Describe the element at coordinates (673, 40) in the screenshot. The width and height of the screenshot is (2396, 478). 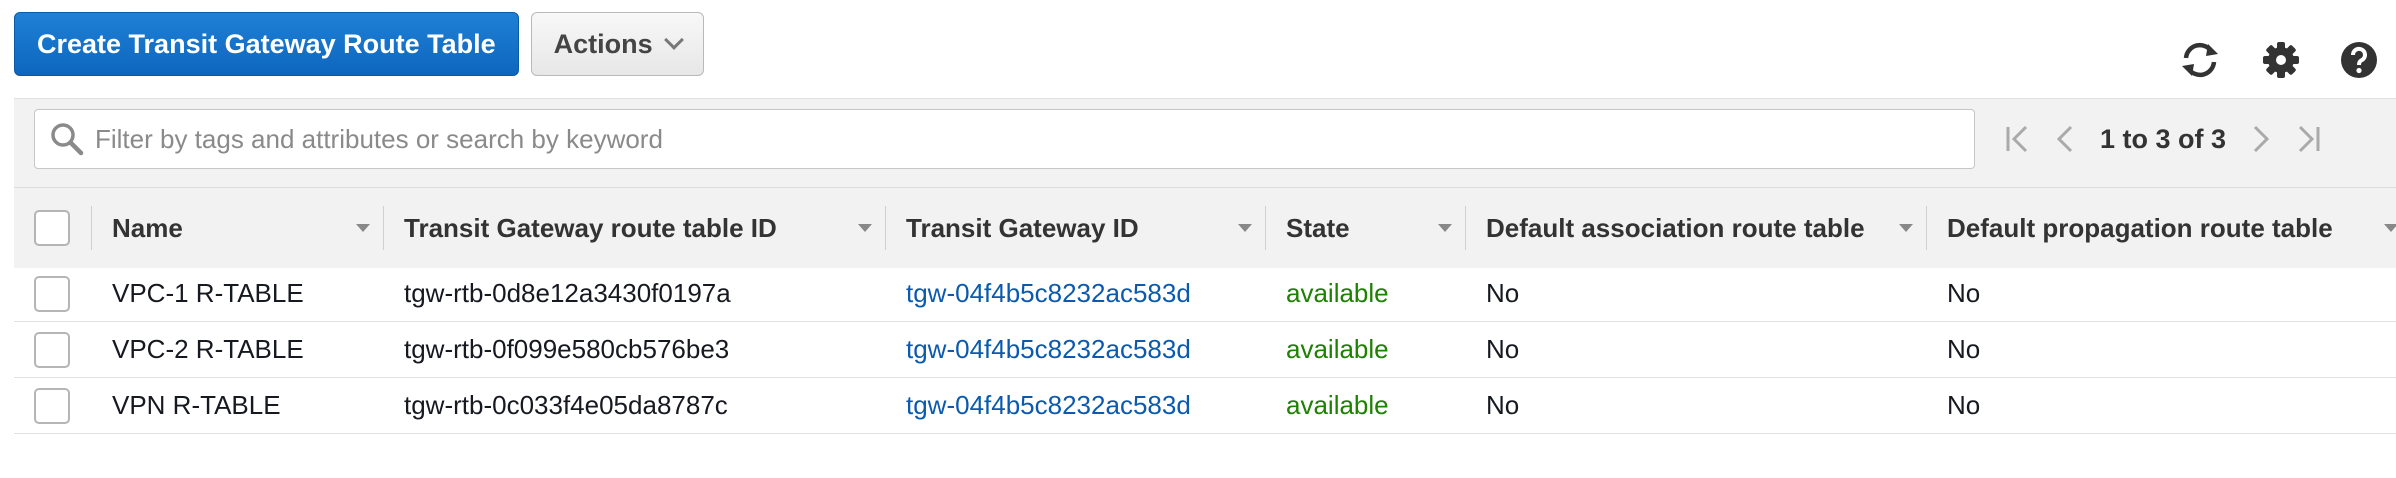
I see `chevron-down-icon` at that location.